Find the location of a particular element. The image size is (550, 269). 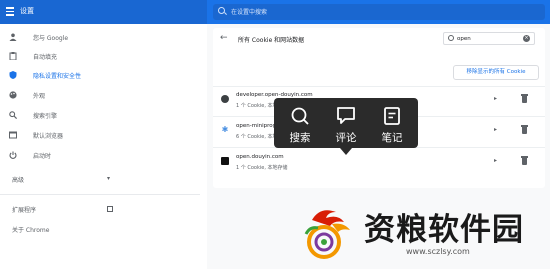

sidebar-item-label: 您与 Google is located at coordinates (51, 38).